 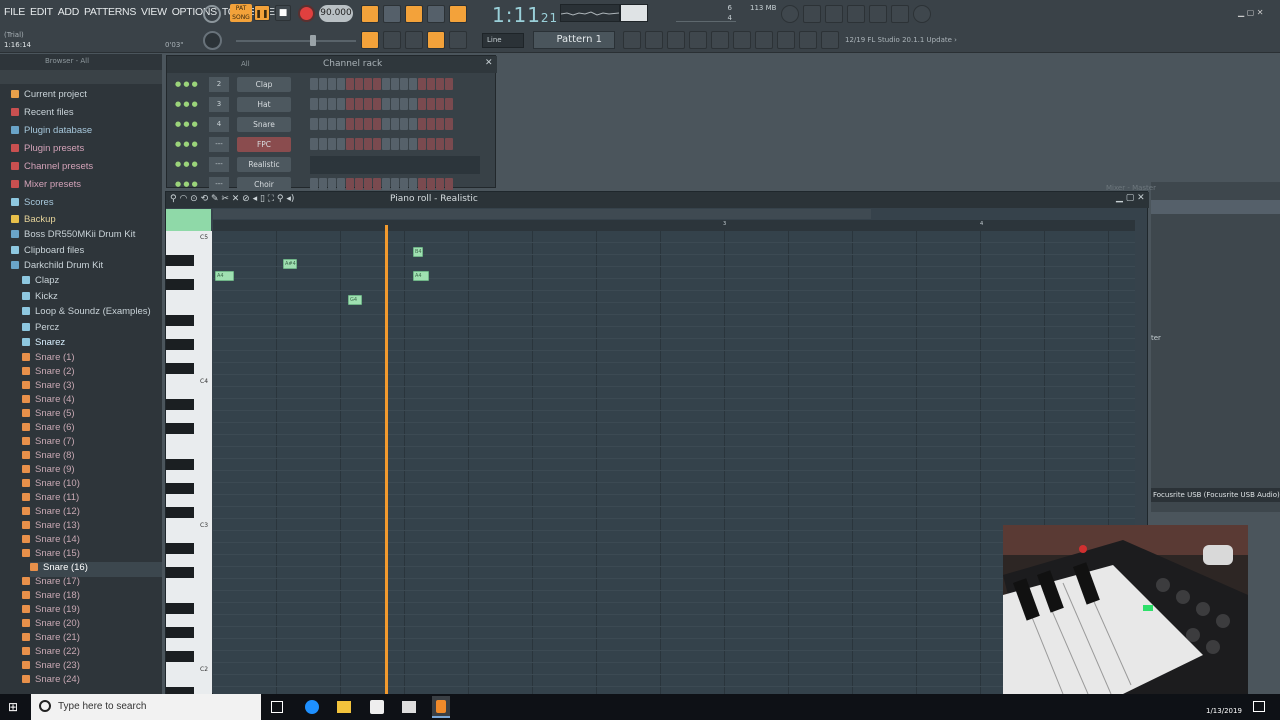 I want to click on browser-item-recent-files: Recent files, so click(x=42, y=114).